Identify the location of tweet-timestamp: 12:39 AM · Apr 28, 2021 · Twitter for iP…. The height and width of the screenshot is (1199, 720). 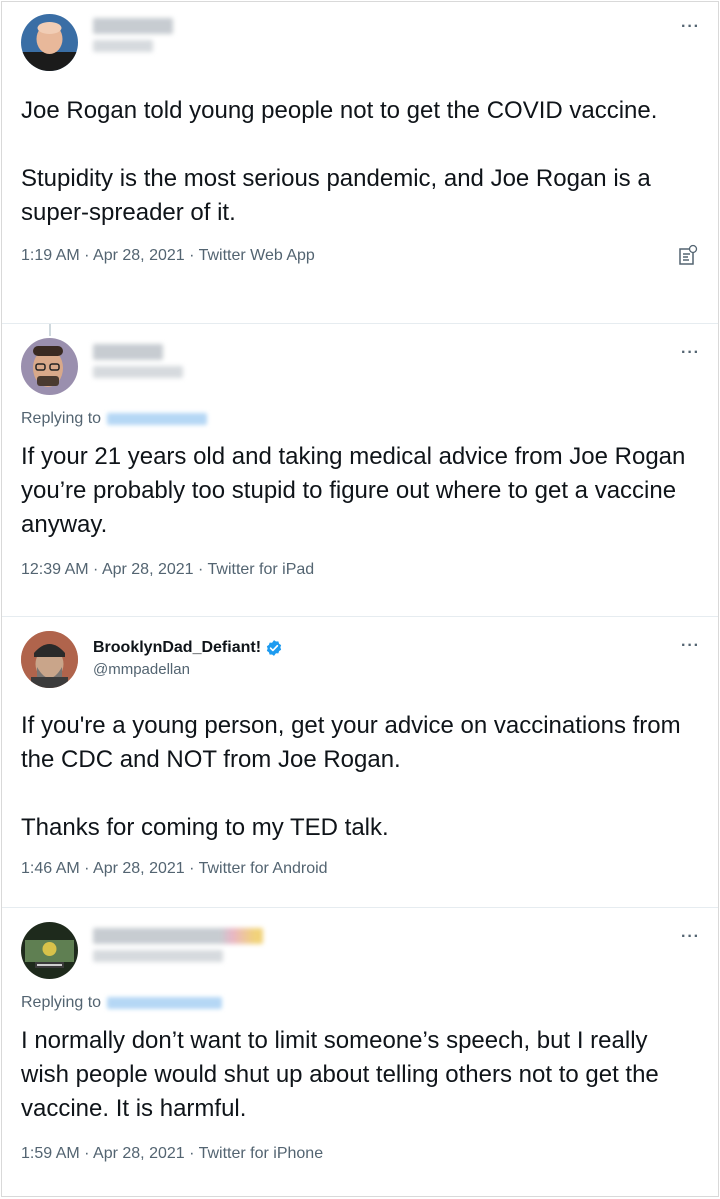
(167, 569).